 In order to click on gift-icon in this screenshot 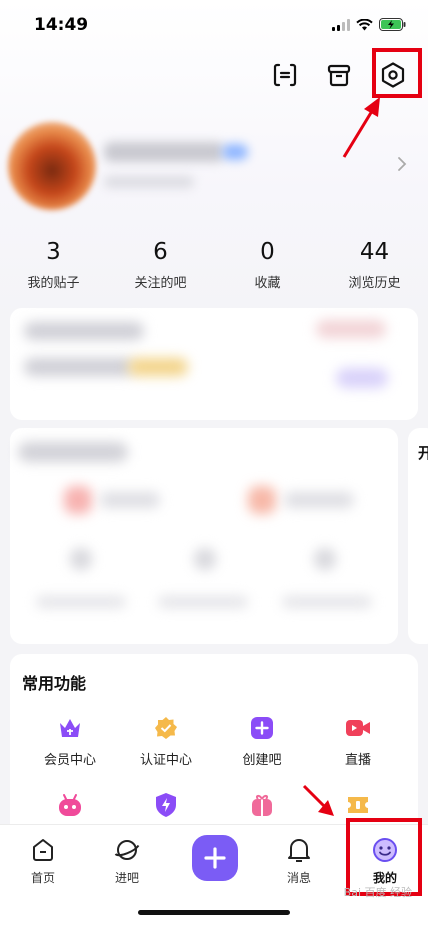, I will do `click(262, 805)`.